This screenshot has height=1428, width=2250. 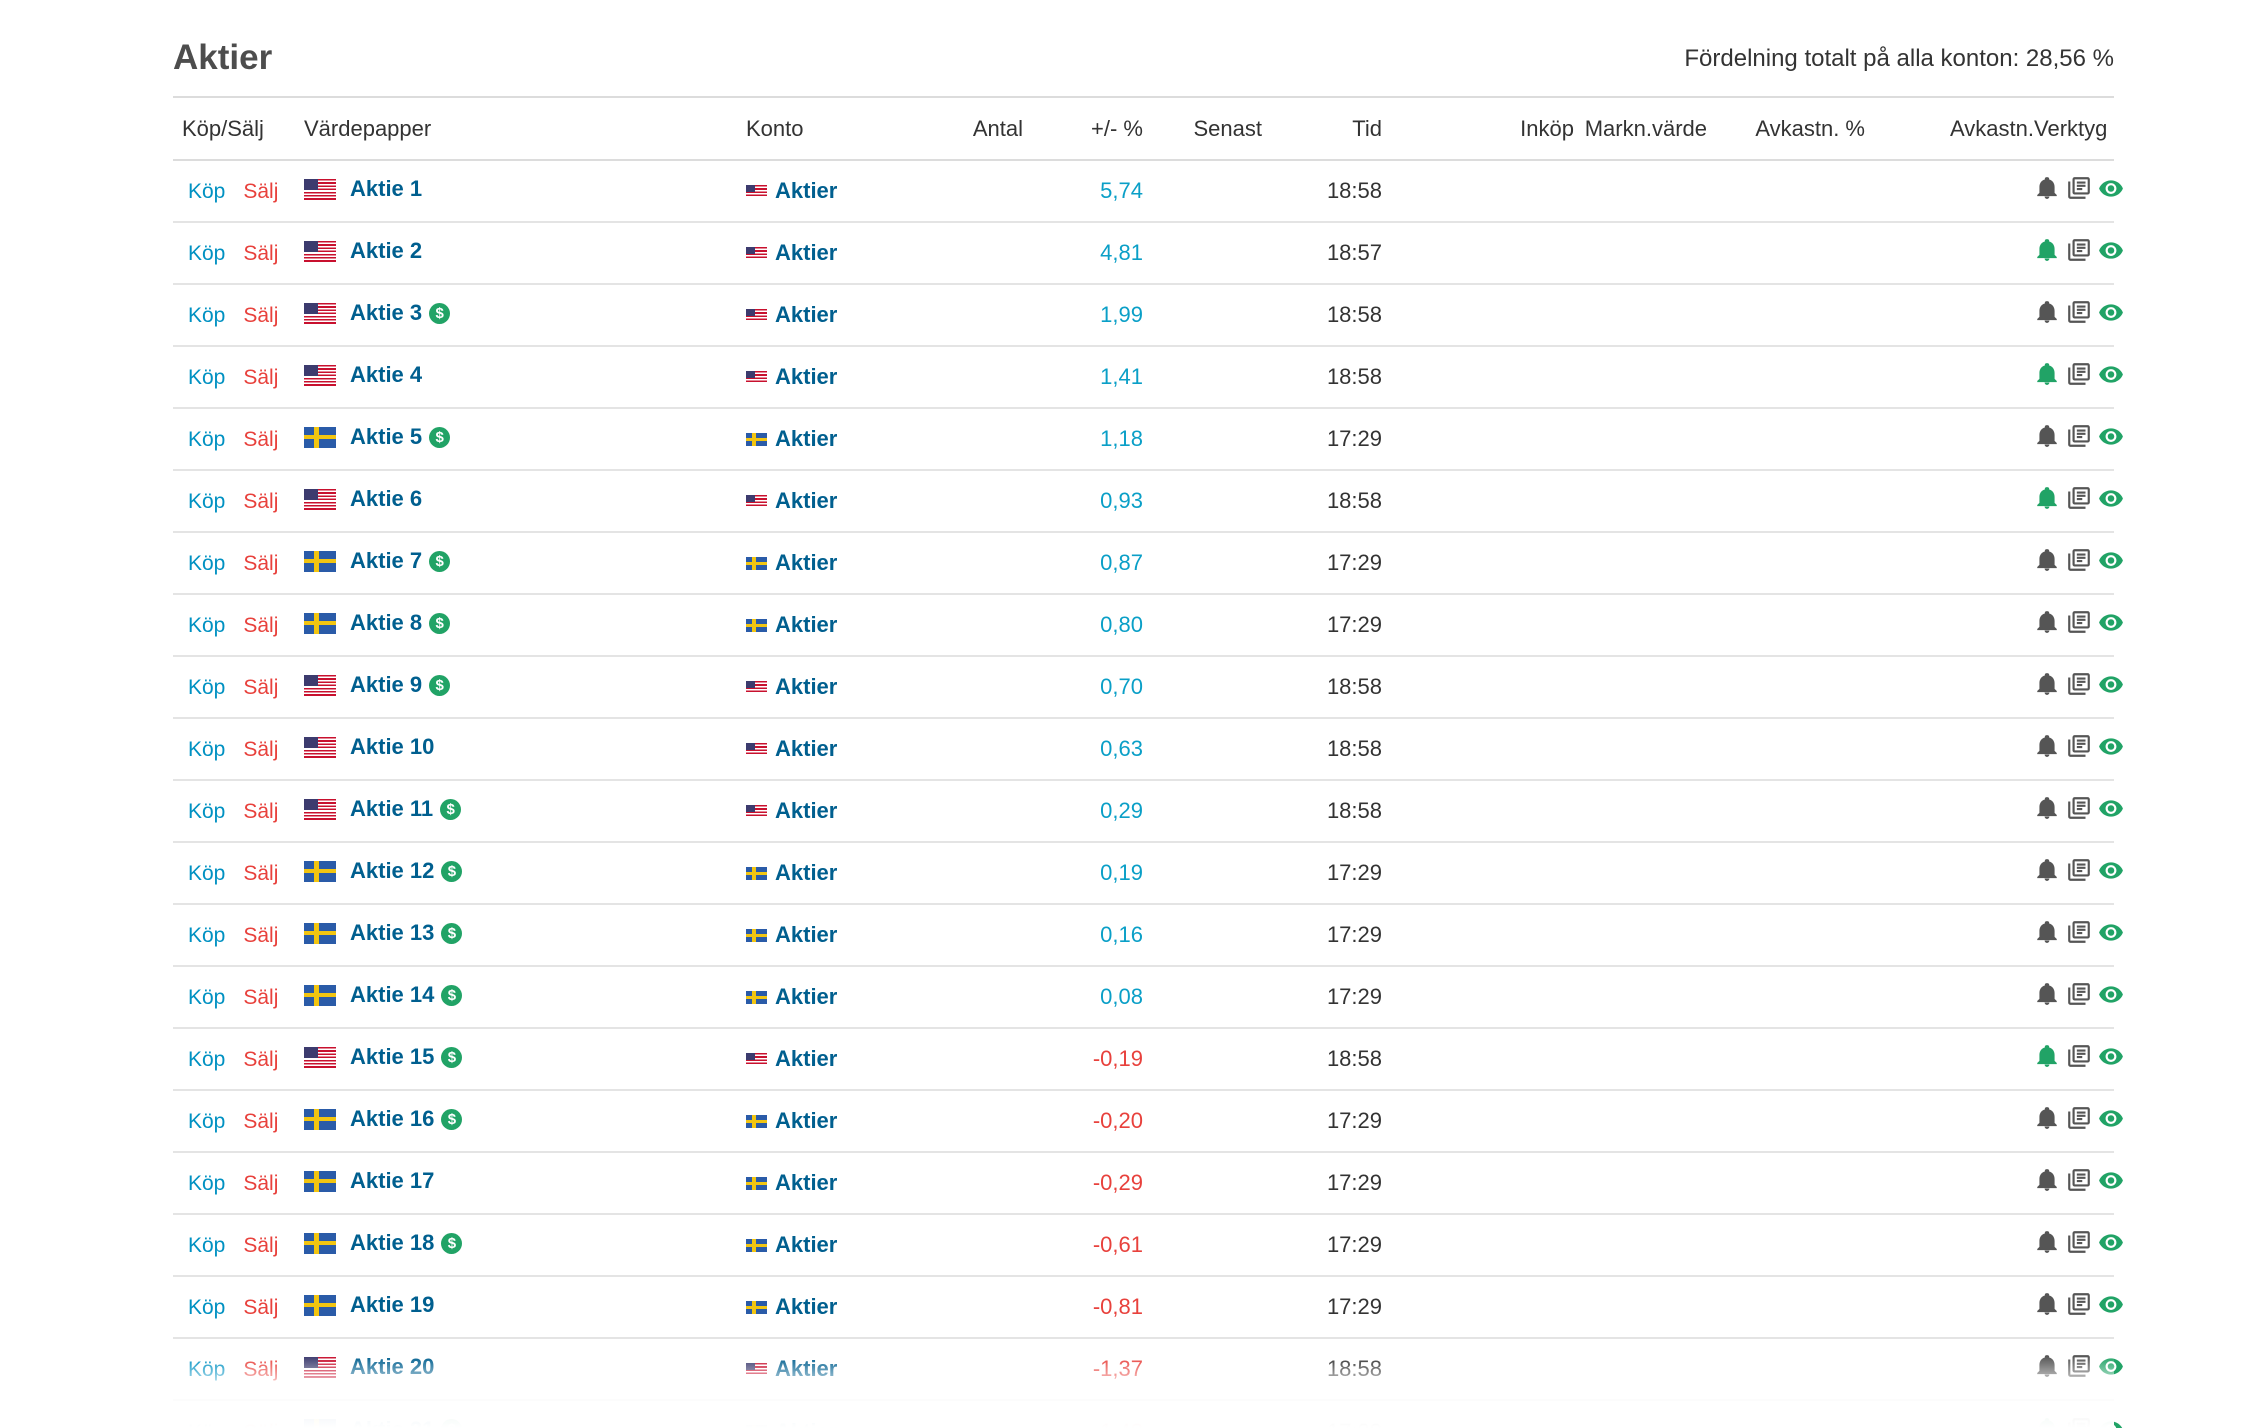 I want to click on security-name-link: Aktie 8, so click(x=386, y=623).